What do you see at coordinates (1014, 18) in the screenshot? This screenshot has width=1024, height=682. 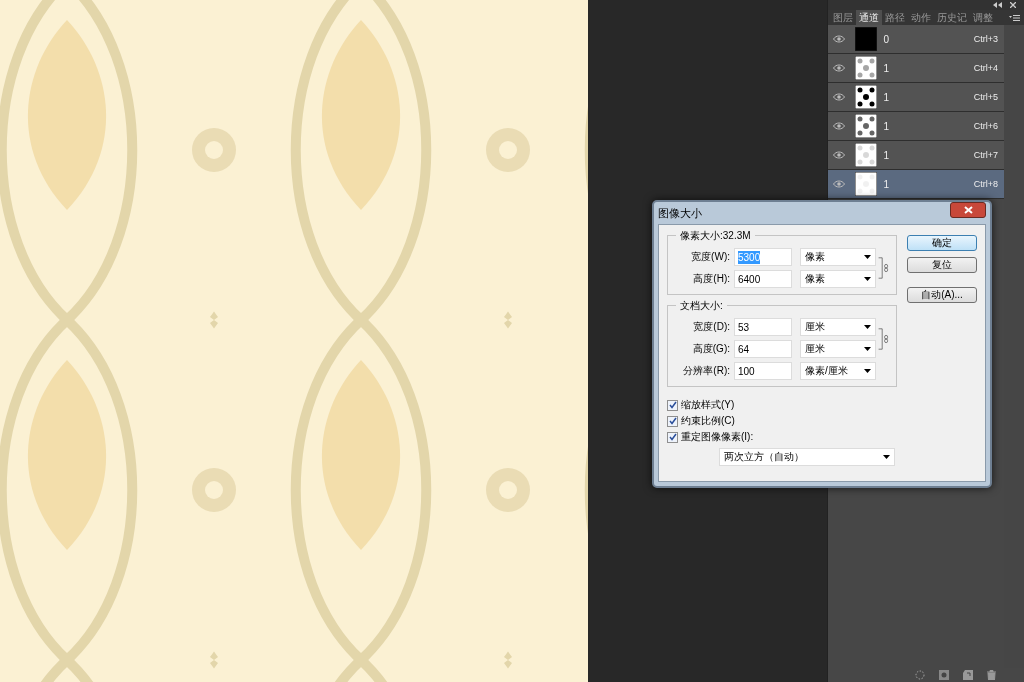 I see `menu-icon` at bounding box center [1014, 18].